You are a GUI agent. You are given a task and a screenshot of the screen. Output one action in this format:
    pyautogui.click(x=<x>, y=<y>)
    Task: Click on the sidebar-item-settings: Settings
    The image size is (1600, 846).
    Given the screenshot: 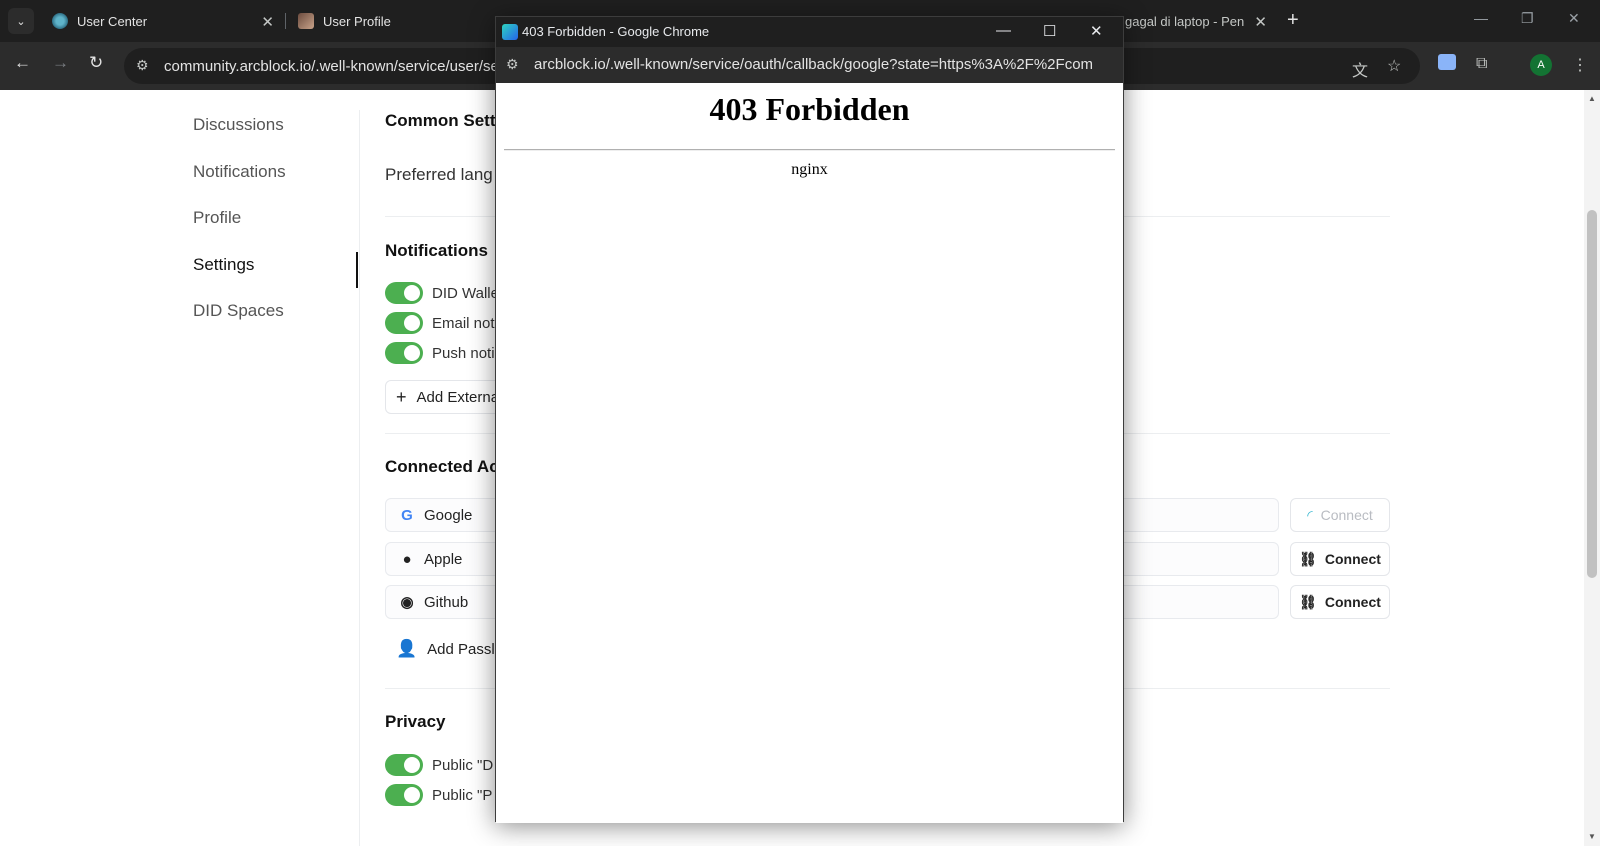 What is the action you would take?
    pyautogui.click(x=223, y=265)
    